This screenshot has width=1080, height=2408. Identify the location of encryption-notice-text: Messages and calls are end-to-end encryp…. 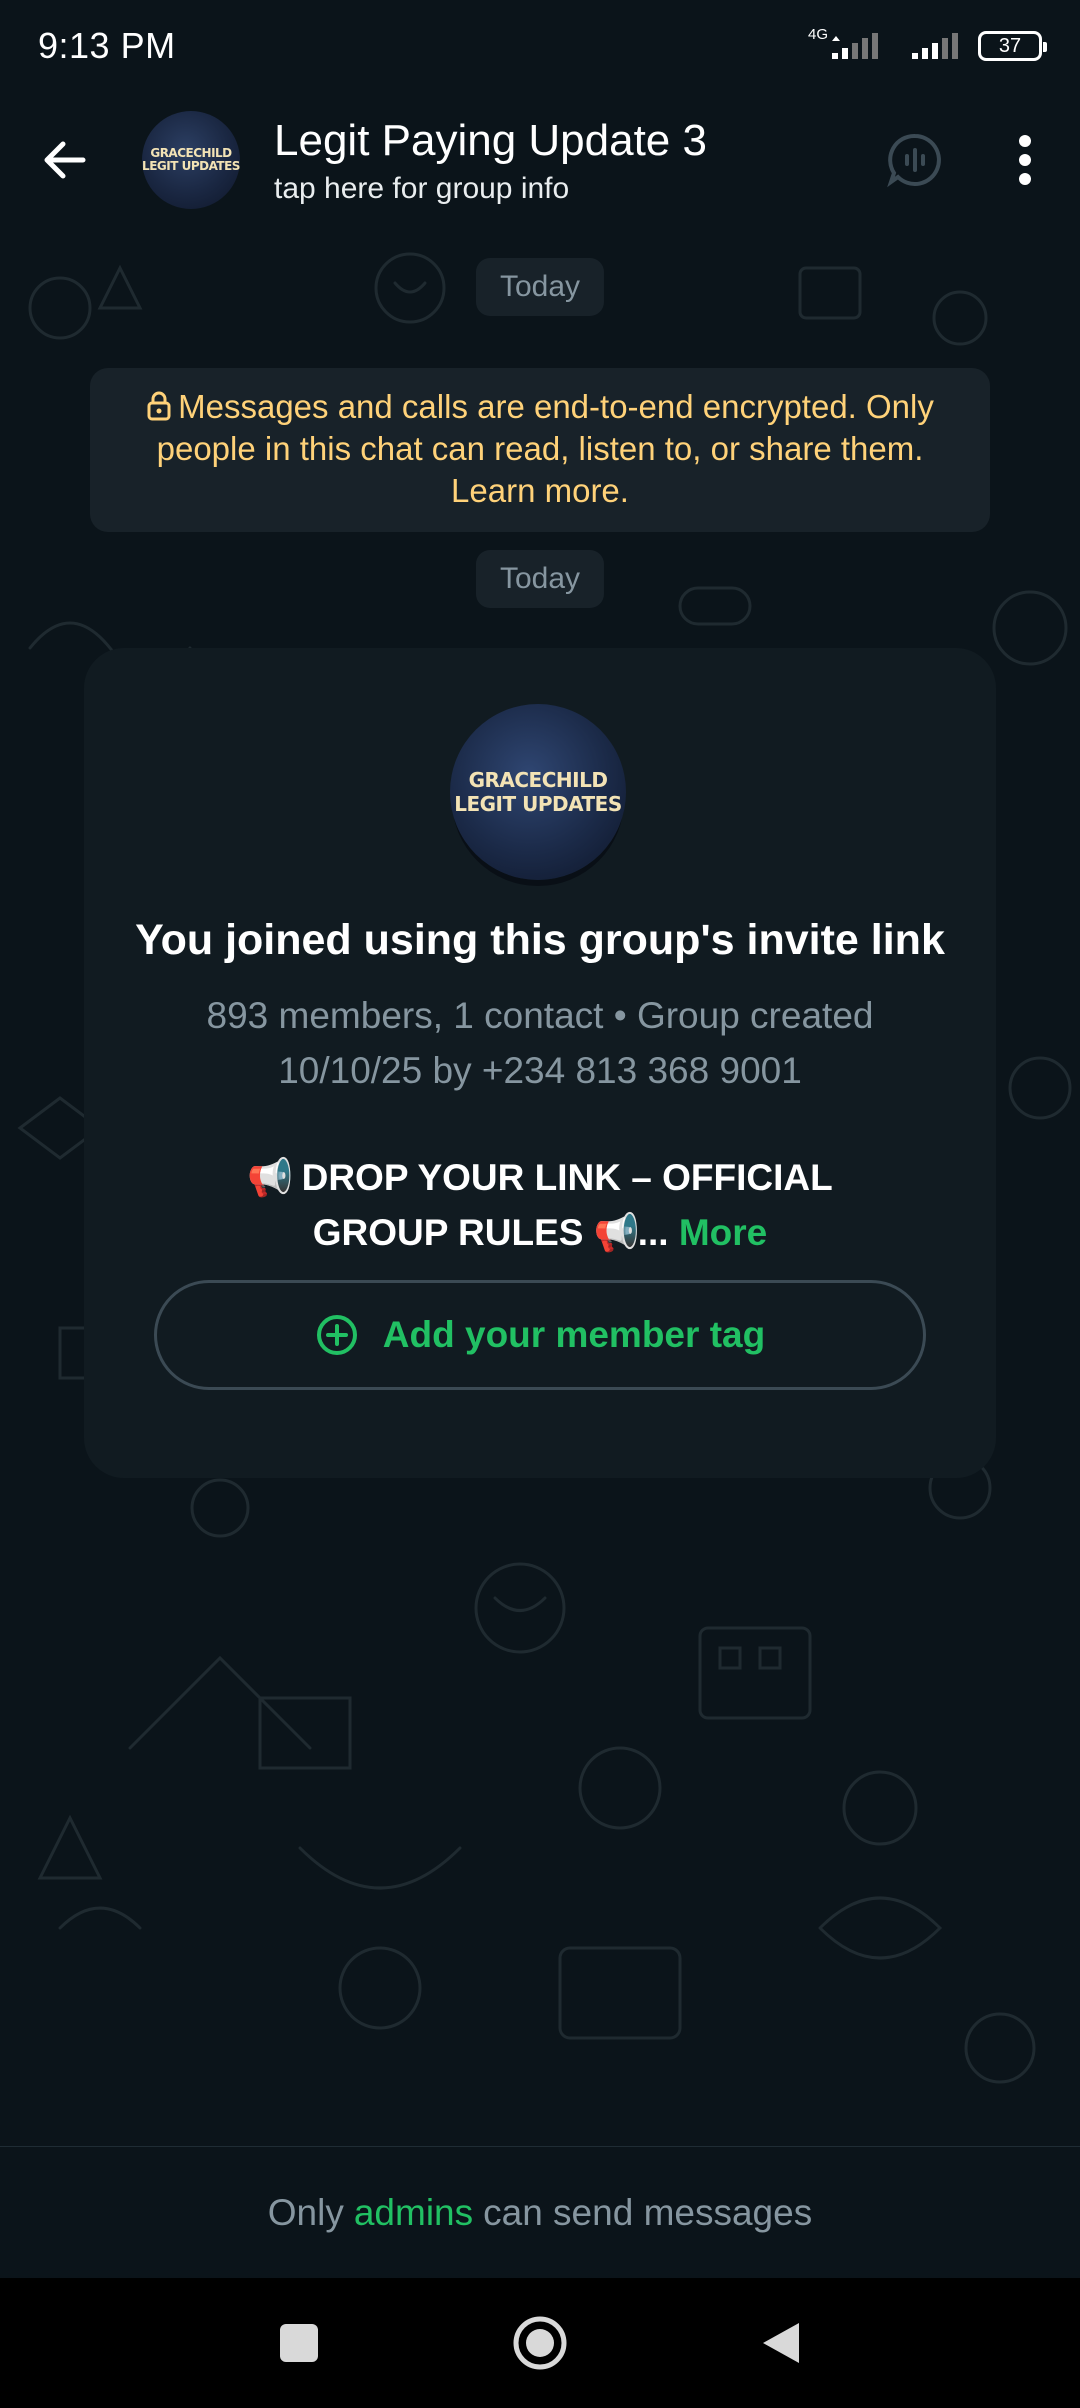
(545, 448).